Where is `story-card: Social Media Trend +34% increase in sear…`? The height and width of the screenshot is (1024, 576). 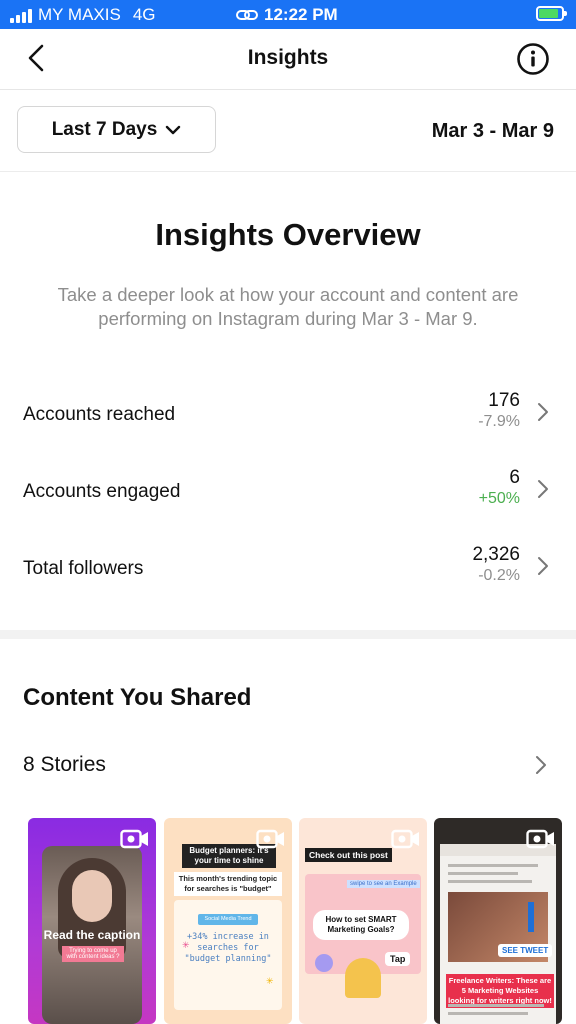
story-card: Social Media Trend +34% increase in sear… is located at coordinates (228, 955).